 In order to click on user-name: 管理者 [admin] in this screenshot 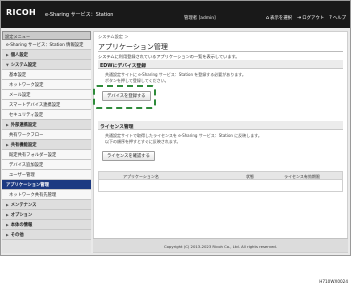, I will do `click(200, 18)`.